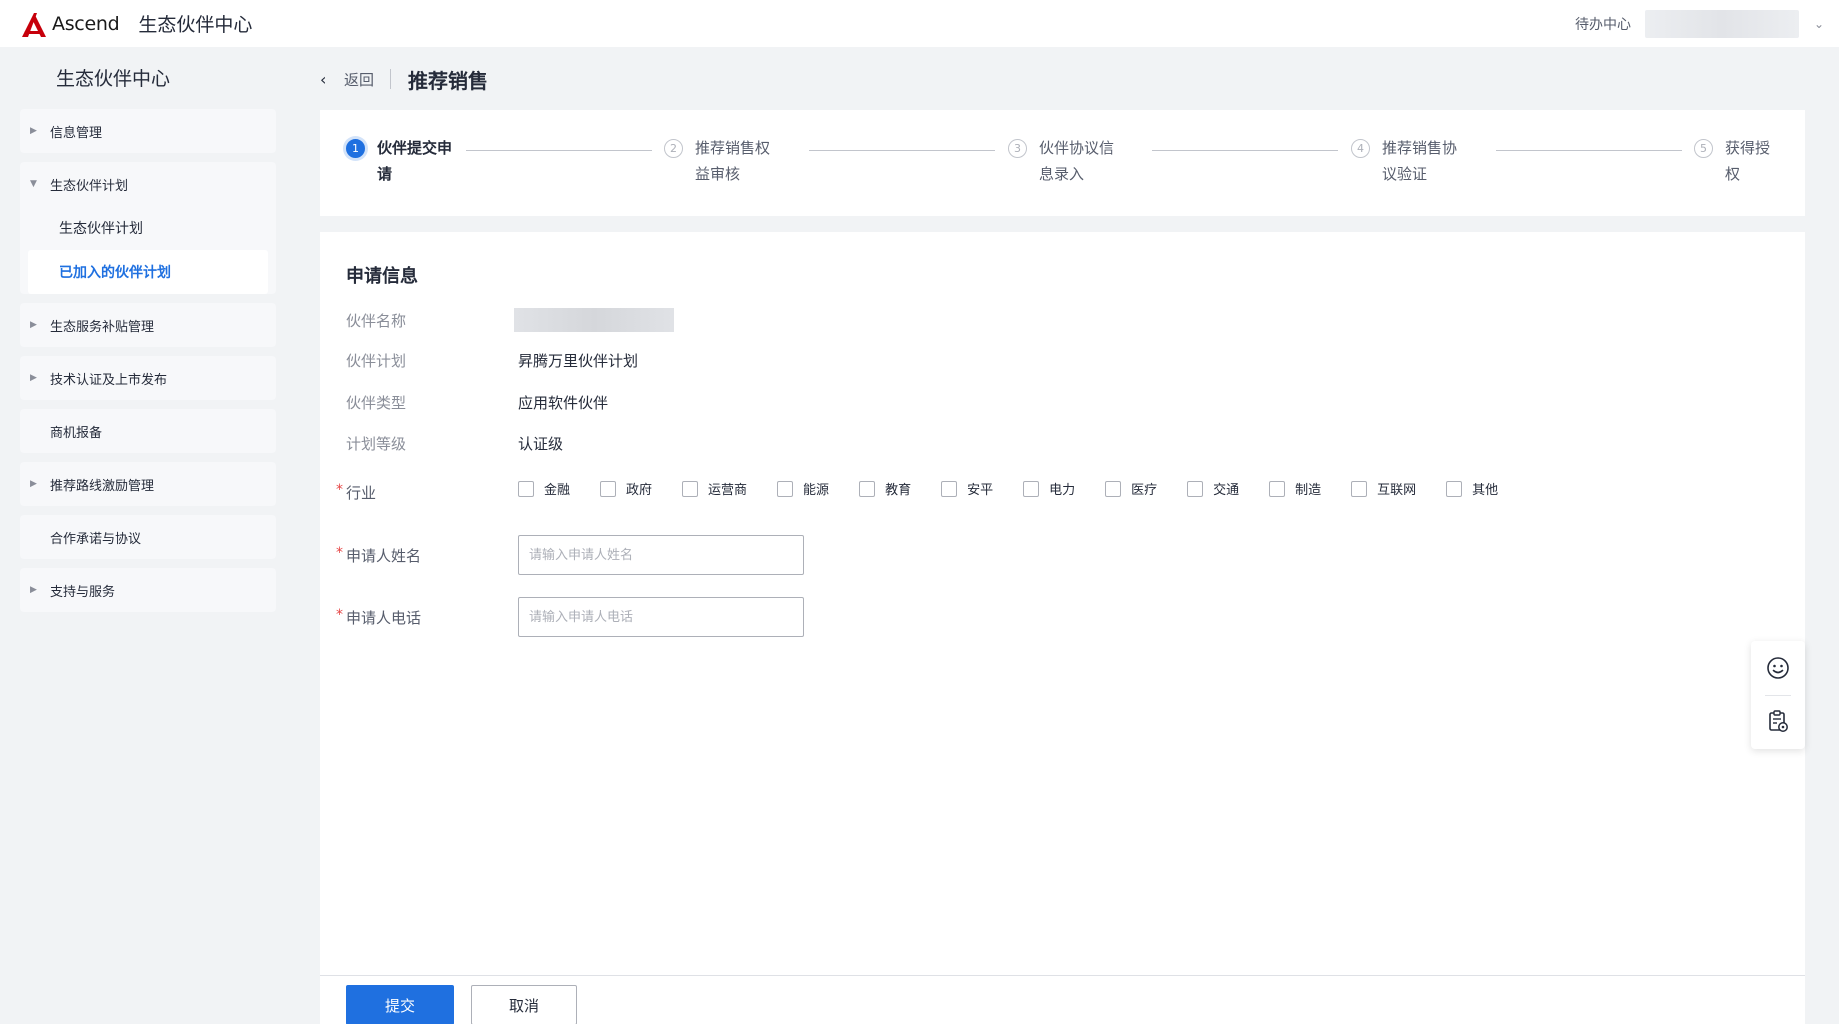  I want to click on nav-group-incentive: ▶ 推荐路线激励管理, so click(148, 484).